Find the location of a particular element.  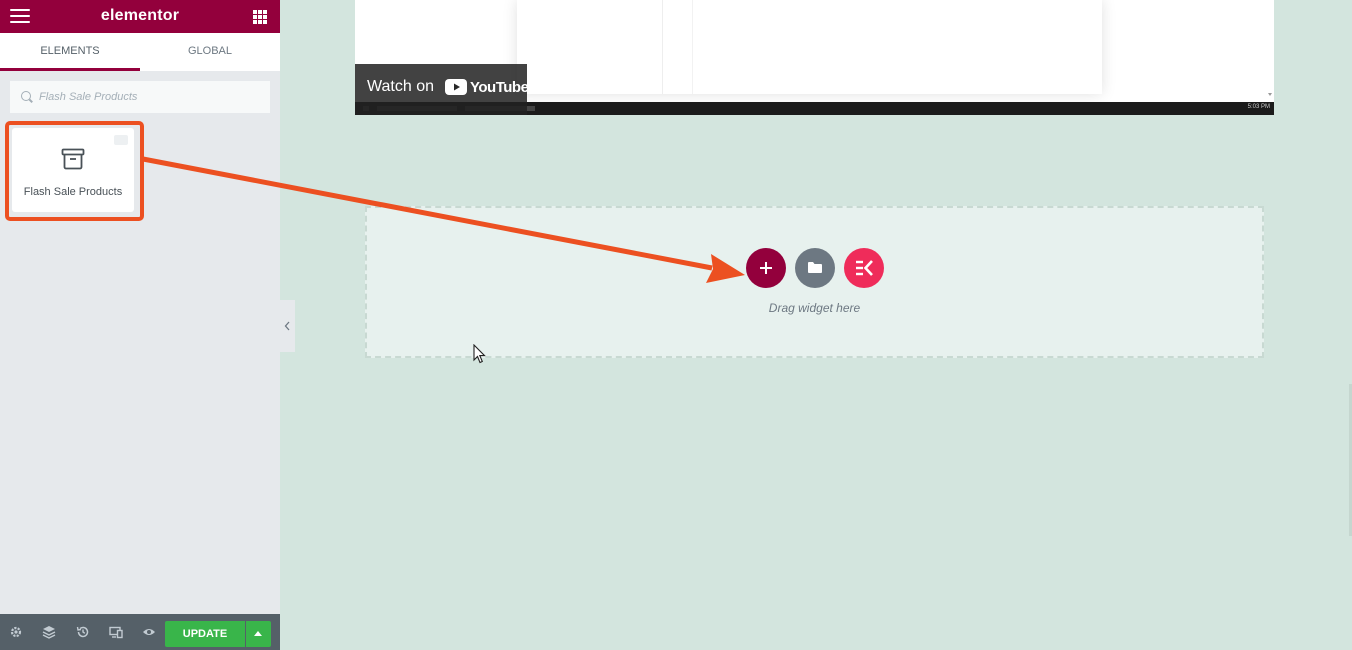

elementskit-templates-button is located at coordinates (864, 268).